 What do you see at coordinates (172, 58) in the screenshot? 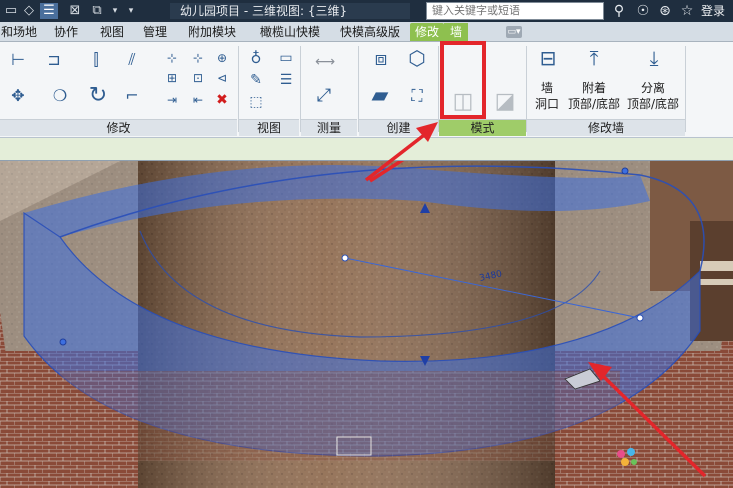
I see `split-element-icon: ⊹` at bounding box center [172, 58].